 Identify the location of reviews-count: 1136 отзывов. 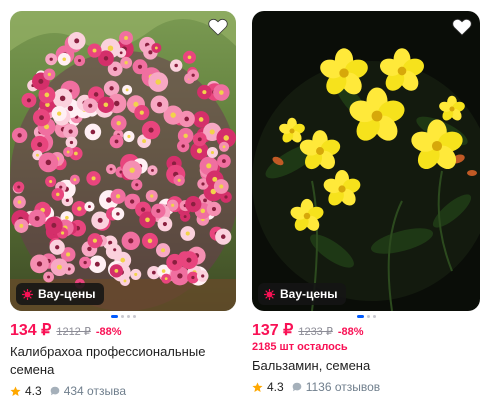
(343, 387).